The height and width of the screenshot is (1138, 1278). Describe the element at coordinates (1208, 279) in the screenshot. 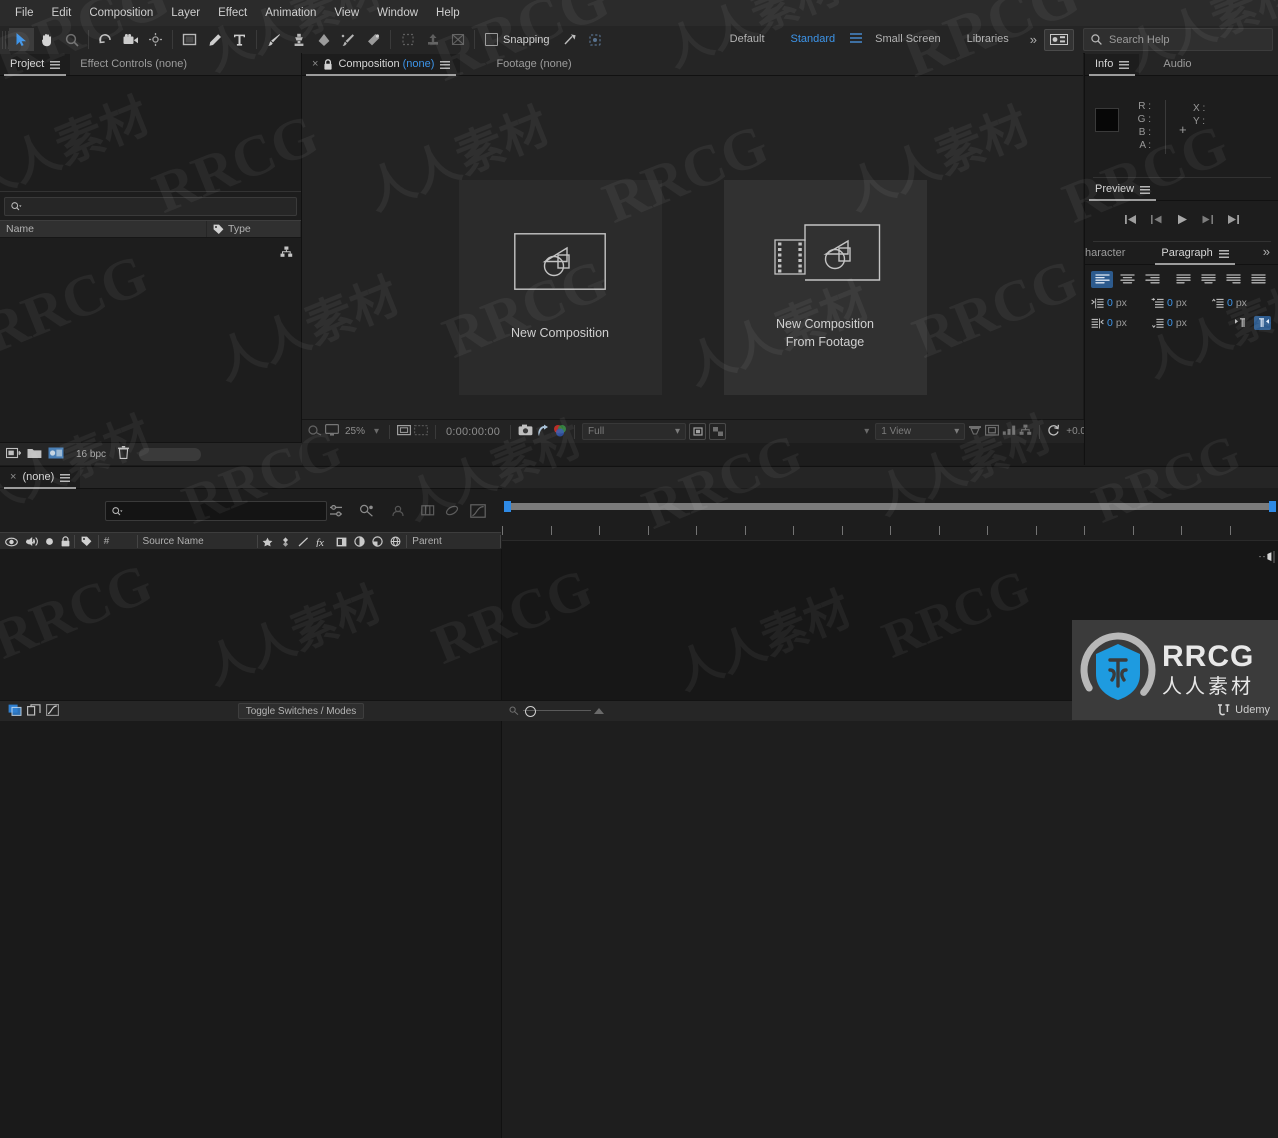

I see `justify-last-center-button` at that location.